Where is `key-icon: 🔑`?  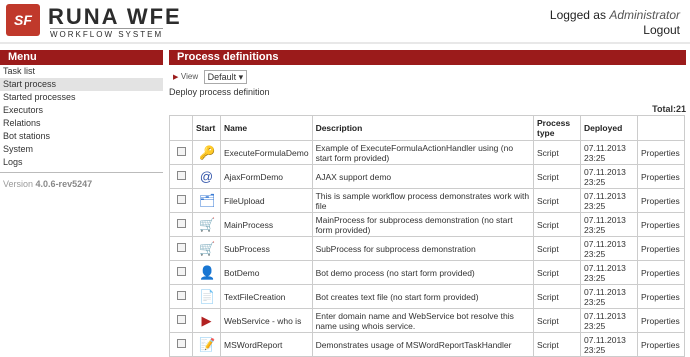 key-icon: 🔑 is located at coordinates (207, 152).